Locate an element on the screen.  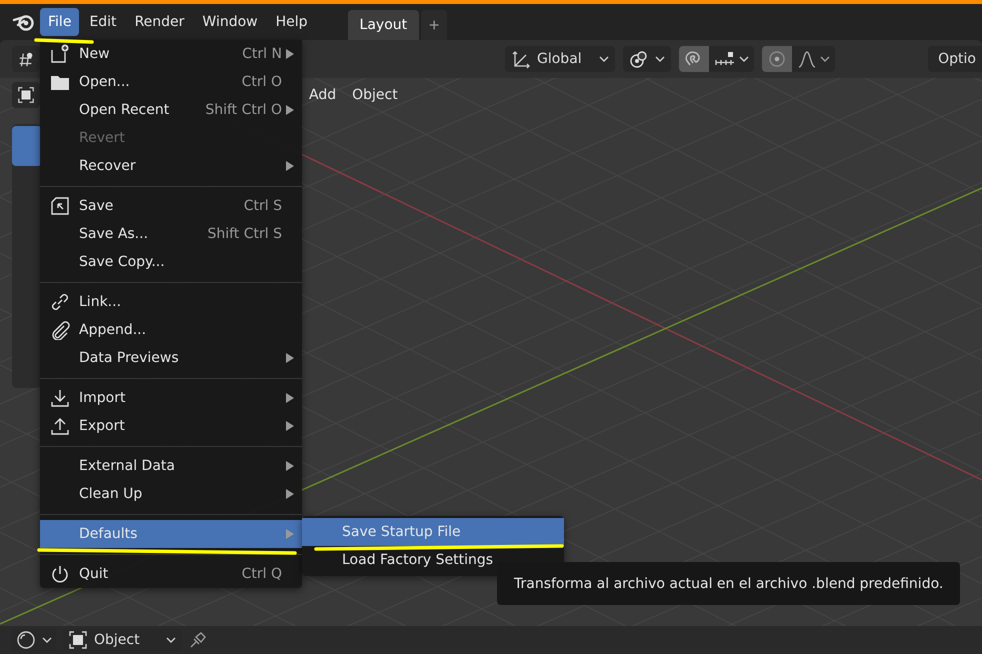
tooltip: Transforma al archivo actual en el archivo .blend predefinido. is located at coordinates (728, 583).